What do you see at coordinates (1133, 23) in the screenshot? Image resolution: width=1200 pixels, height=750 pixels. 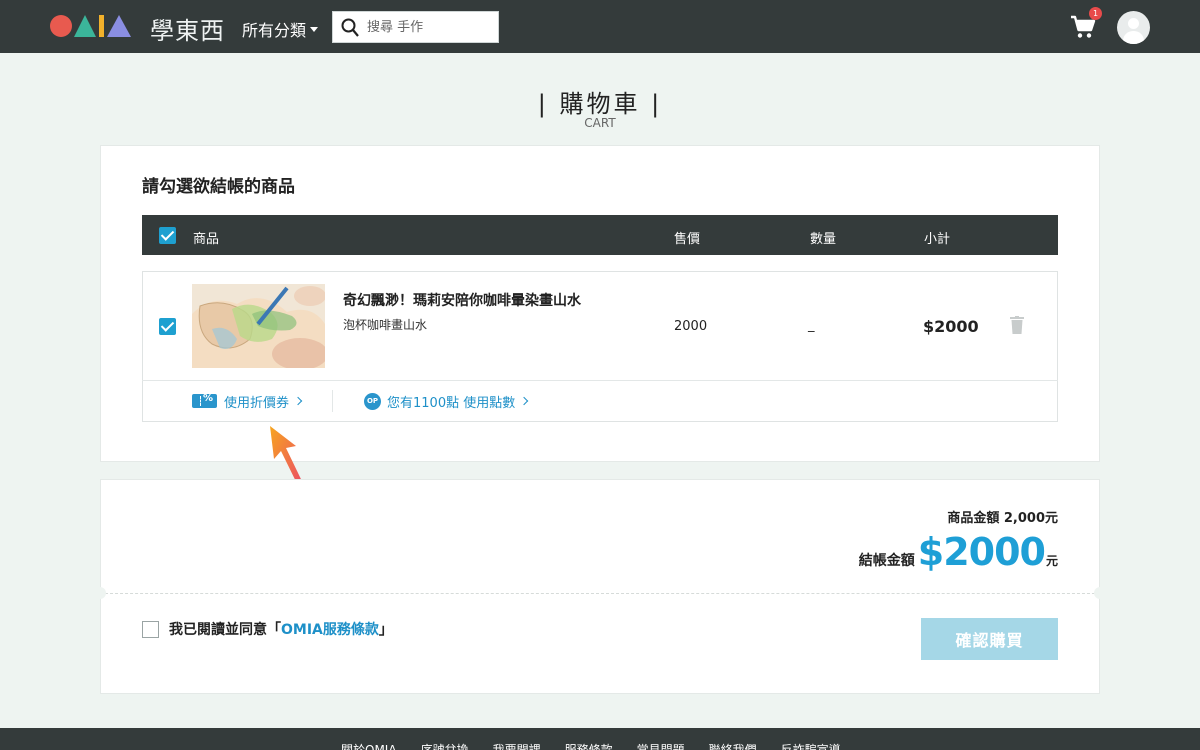 I see `avatar-head-shape` at bounding box center [1133, 23].